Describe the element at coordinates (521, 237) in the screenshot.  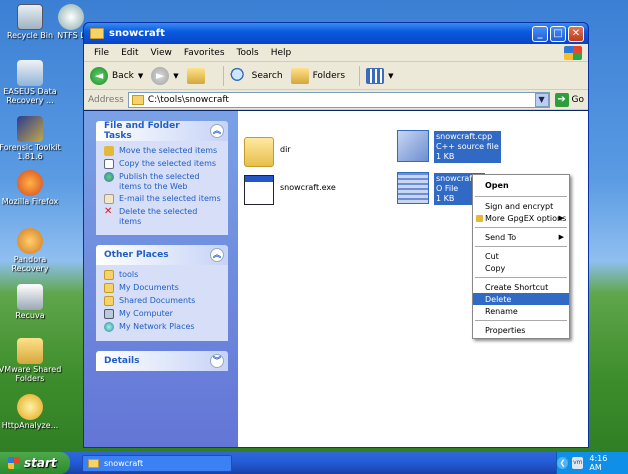
I see `menu-item-send-to: Send To ▶` at that location.